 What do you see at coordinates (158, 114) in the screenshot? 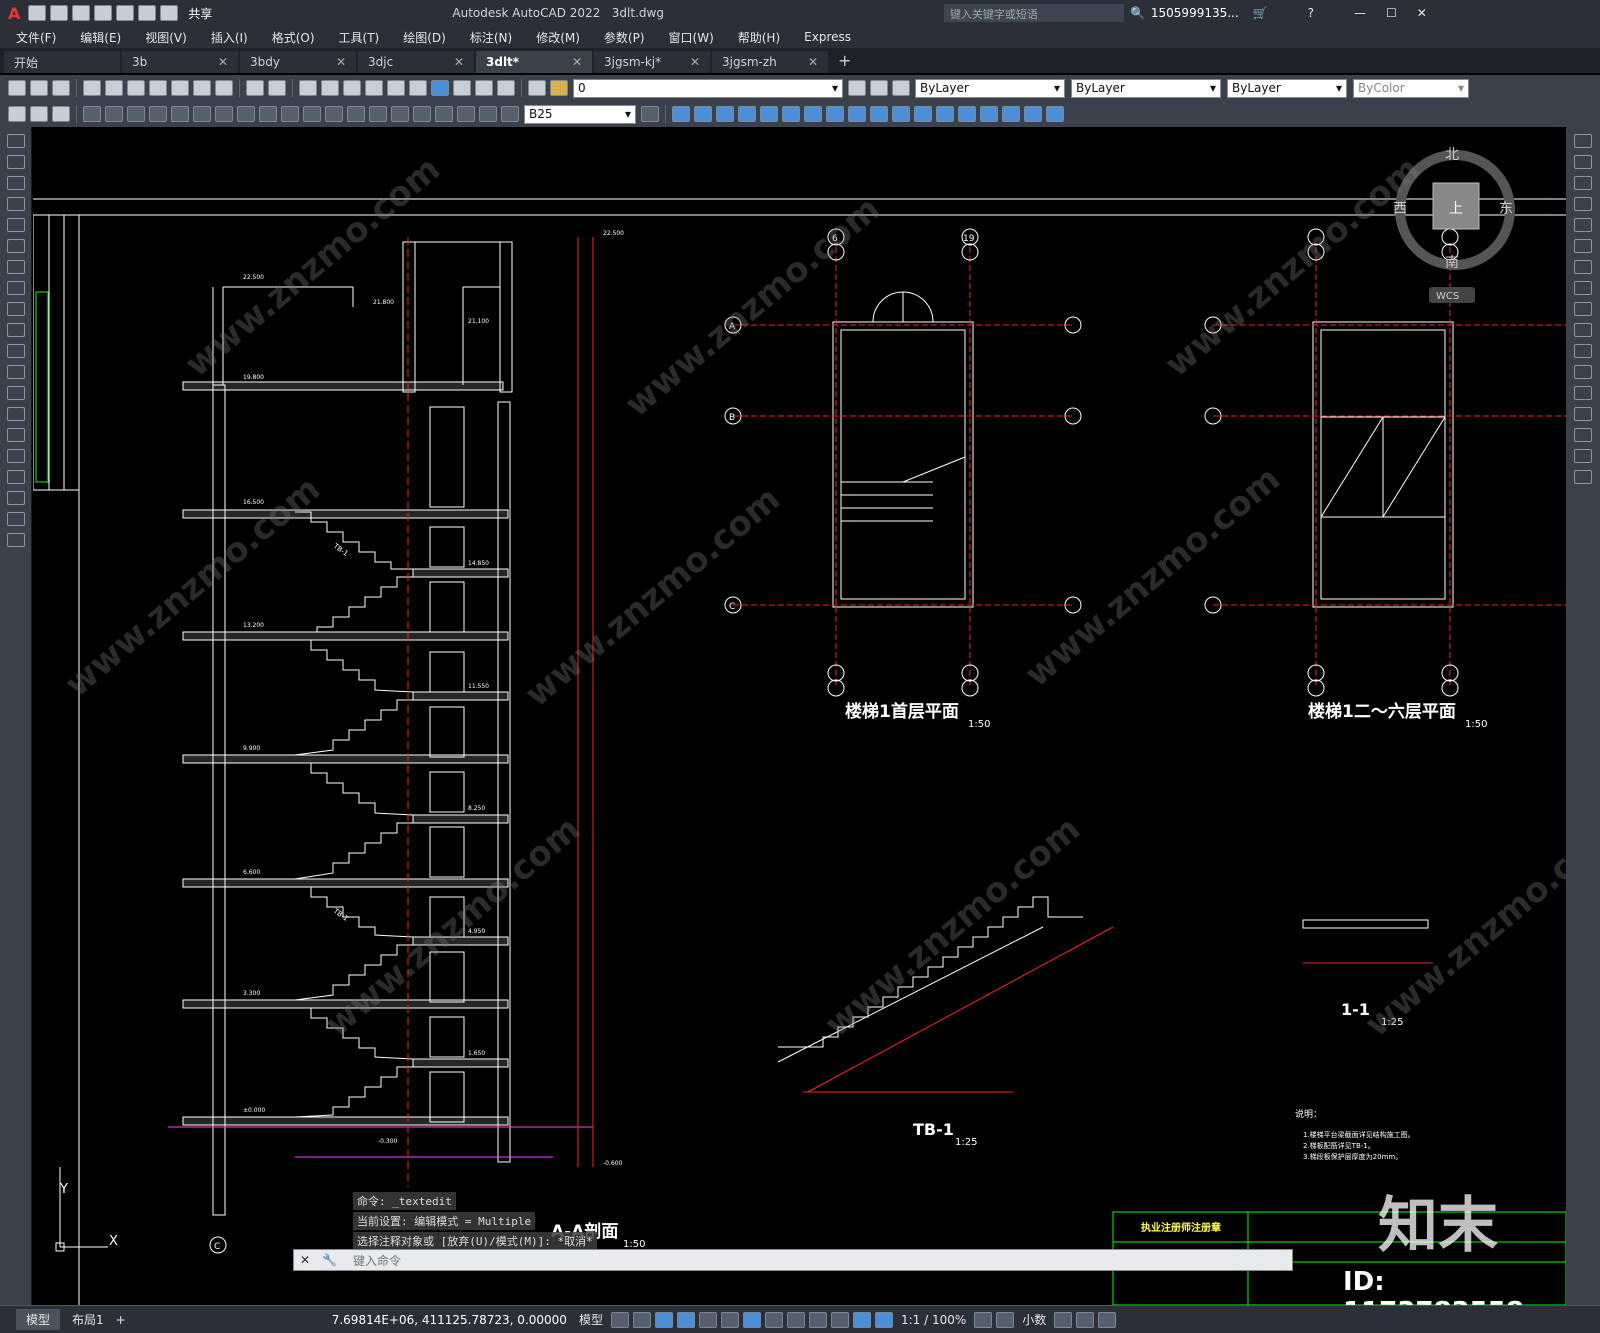
I see `dim-ordinate-icon` at bounding box center [158, 114].